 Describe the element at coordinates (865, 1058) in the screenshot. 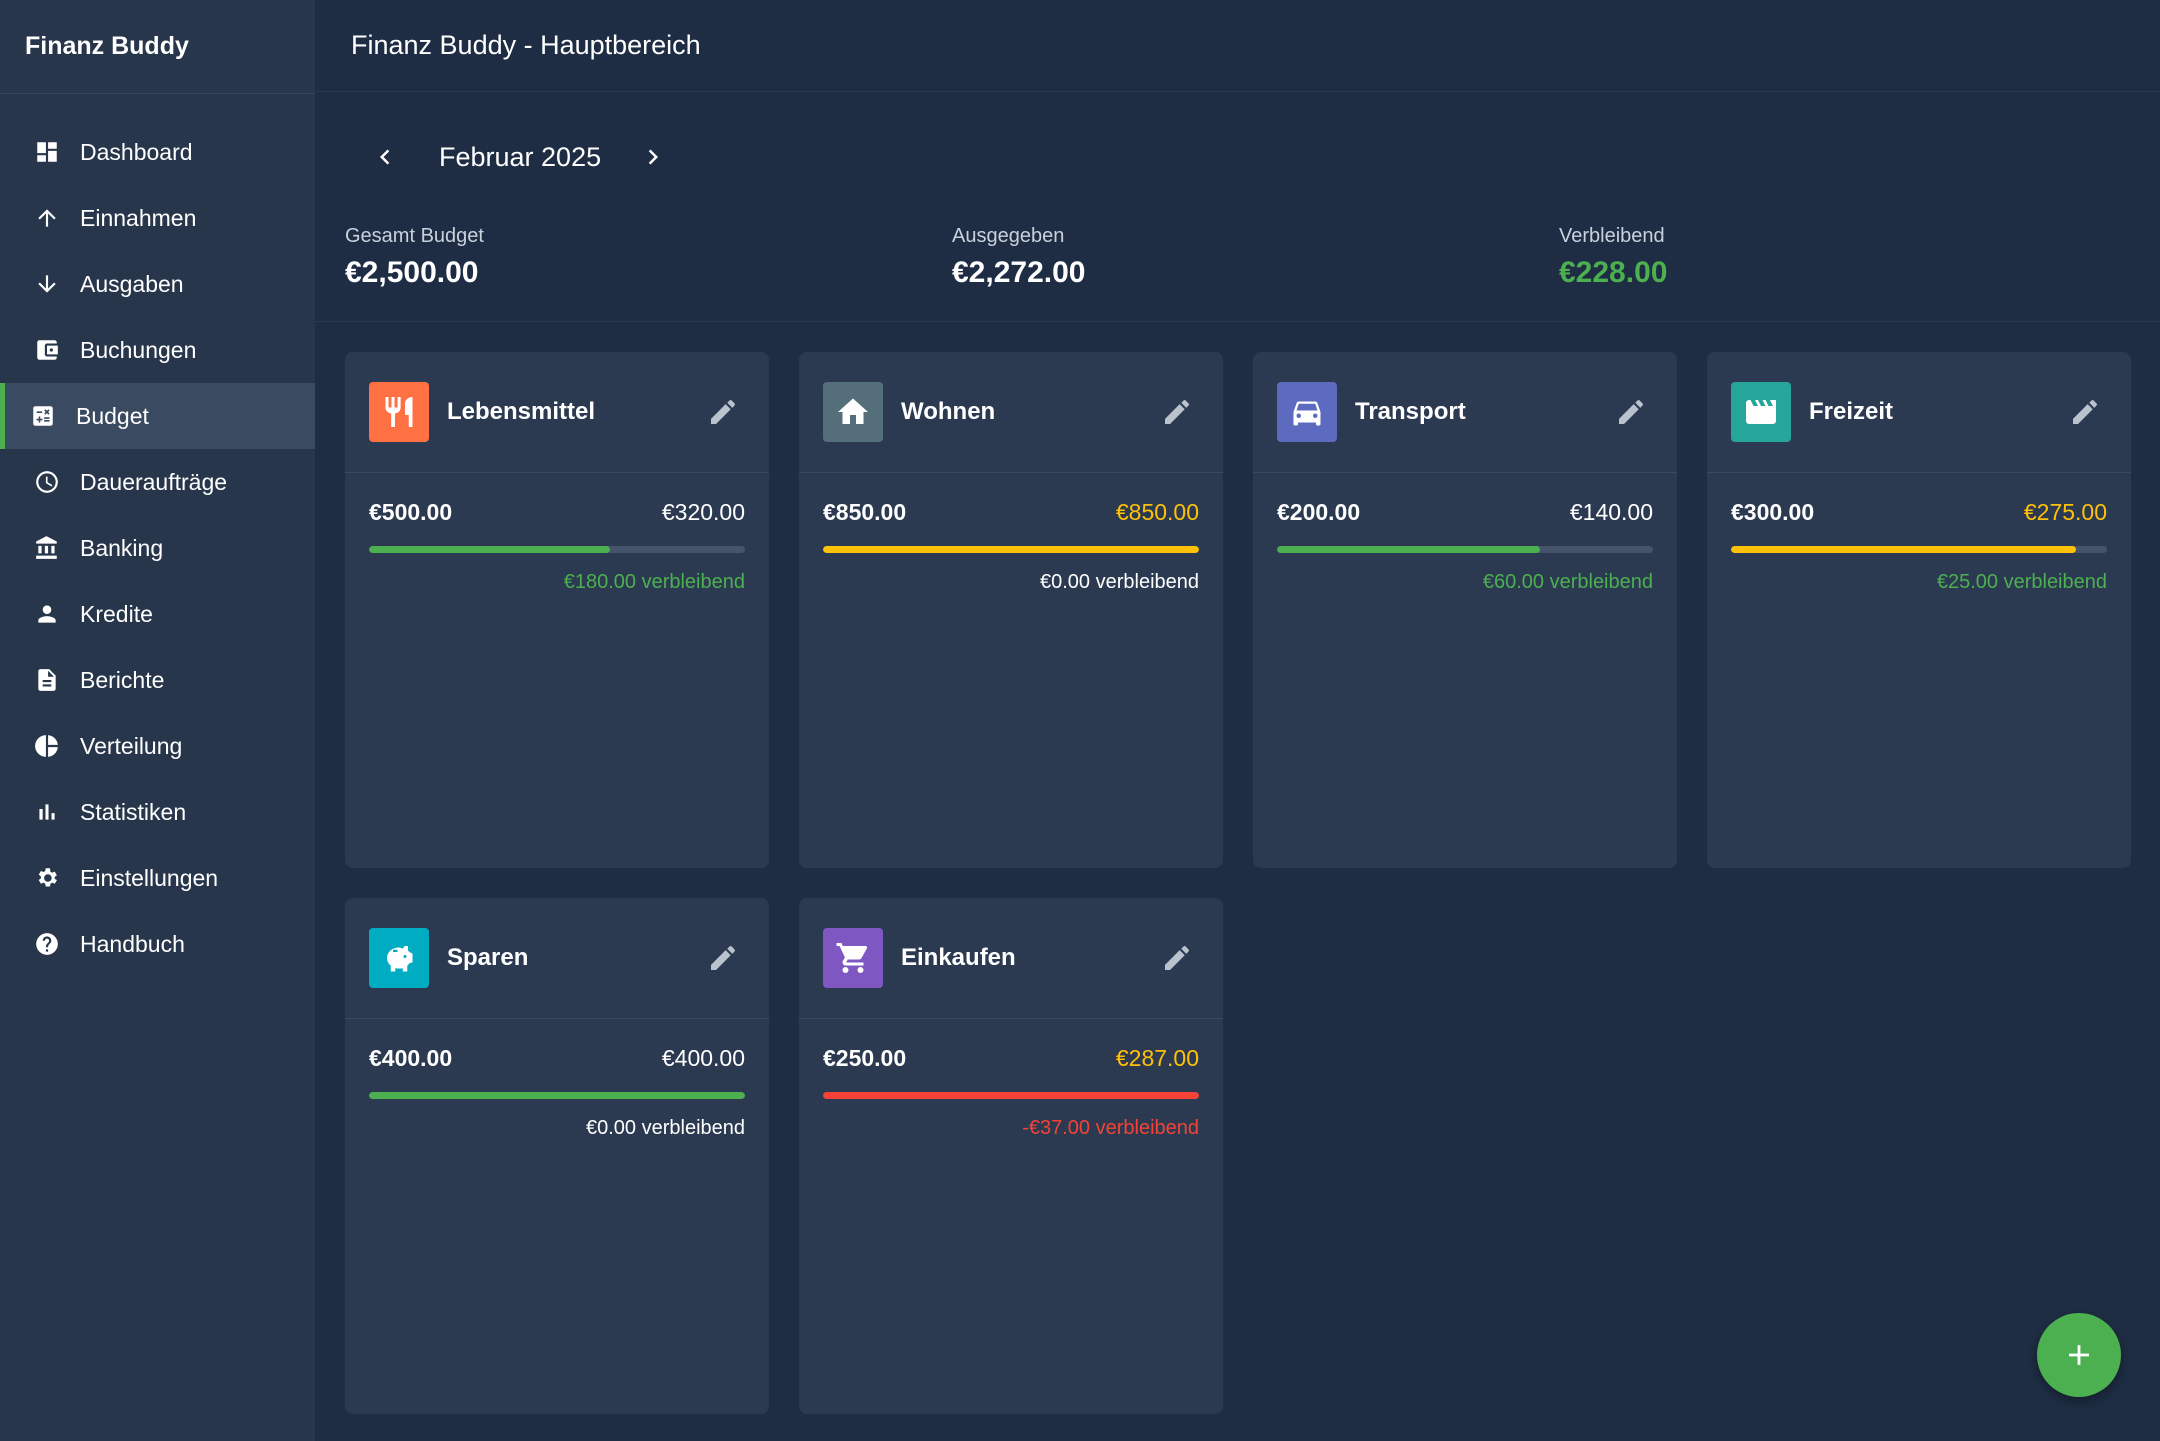

I see `budget-amount: €250.00` at that location.